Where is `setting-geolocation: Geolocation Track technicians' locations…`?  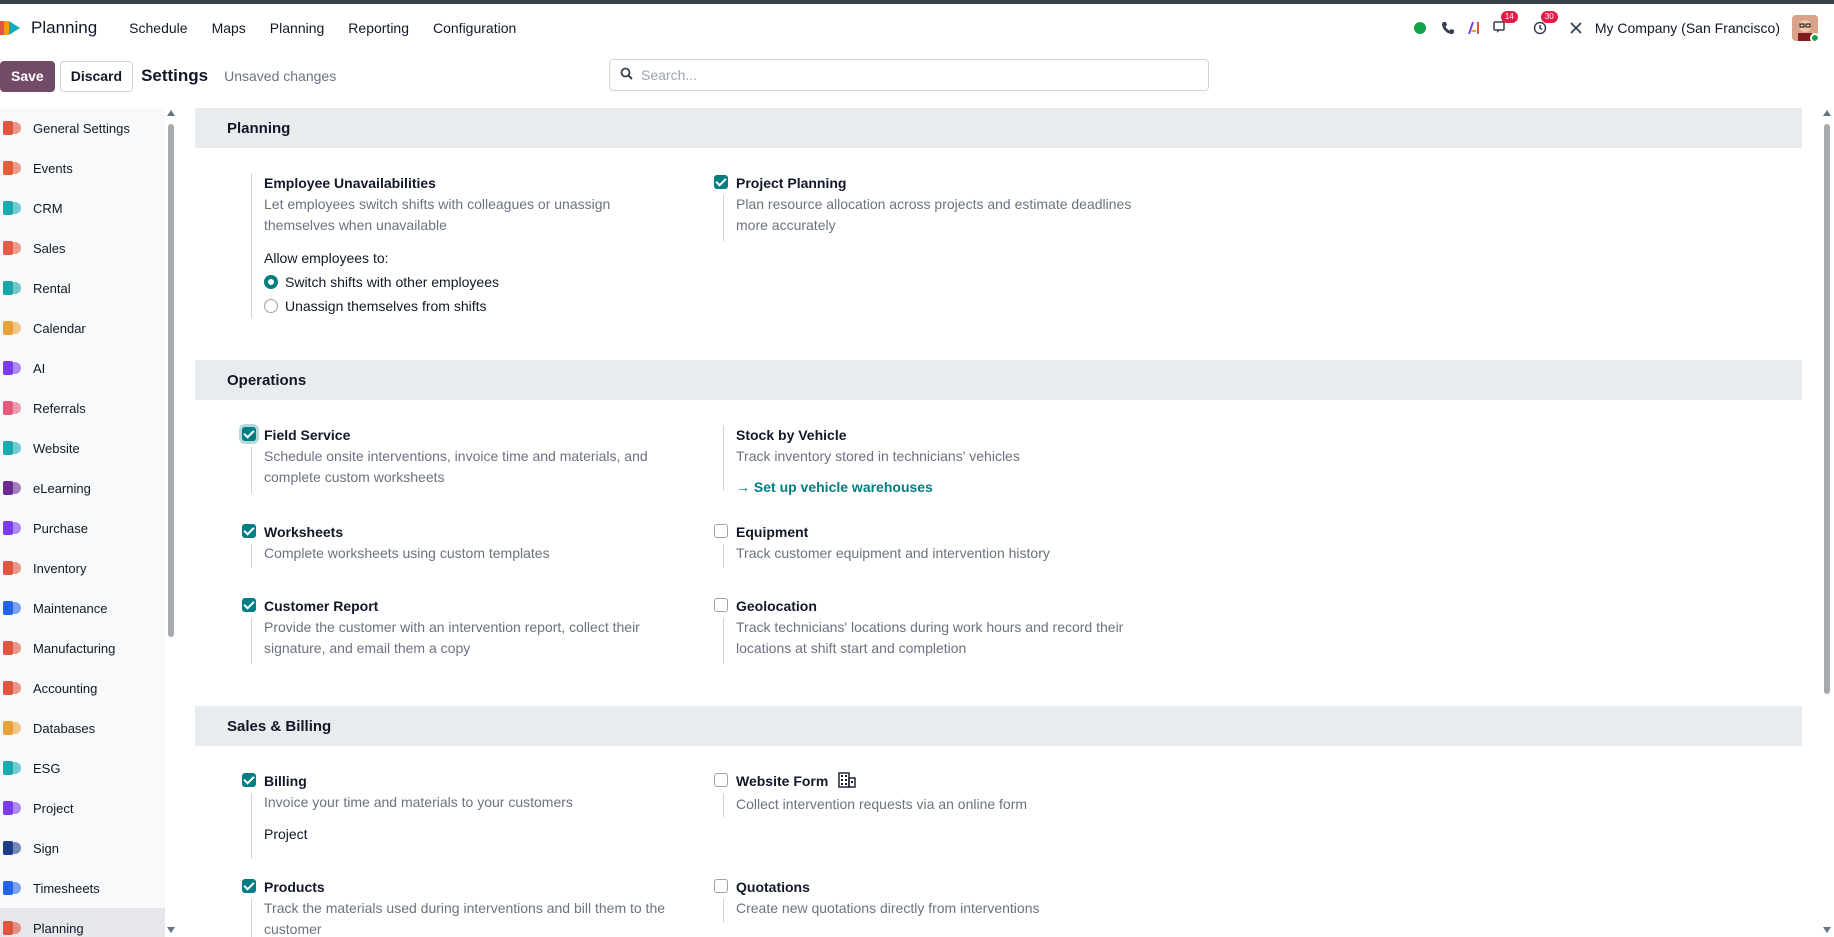 setting-geolocation: Geolocation Track technicians' locations… is located at coordinates (960, 630).